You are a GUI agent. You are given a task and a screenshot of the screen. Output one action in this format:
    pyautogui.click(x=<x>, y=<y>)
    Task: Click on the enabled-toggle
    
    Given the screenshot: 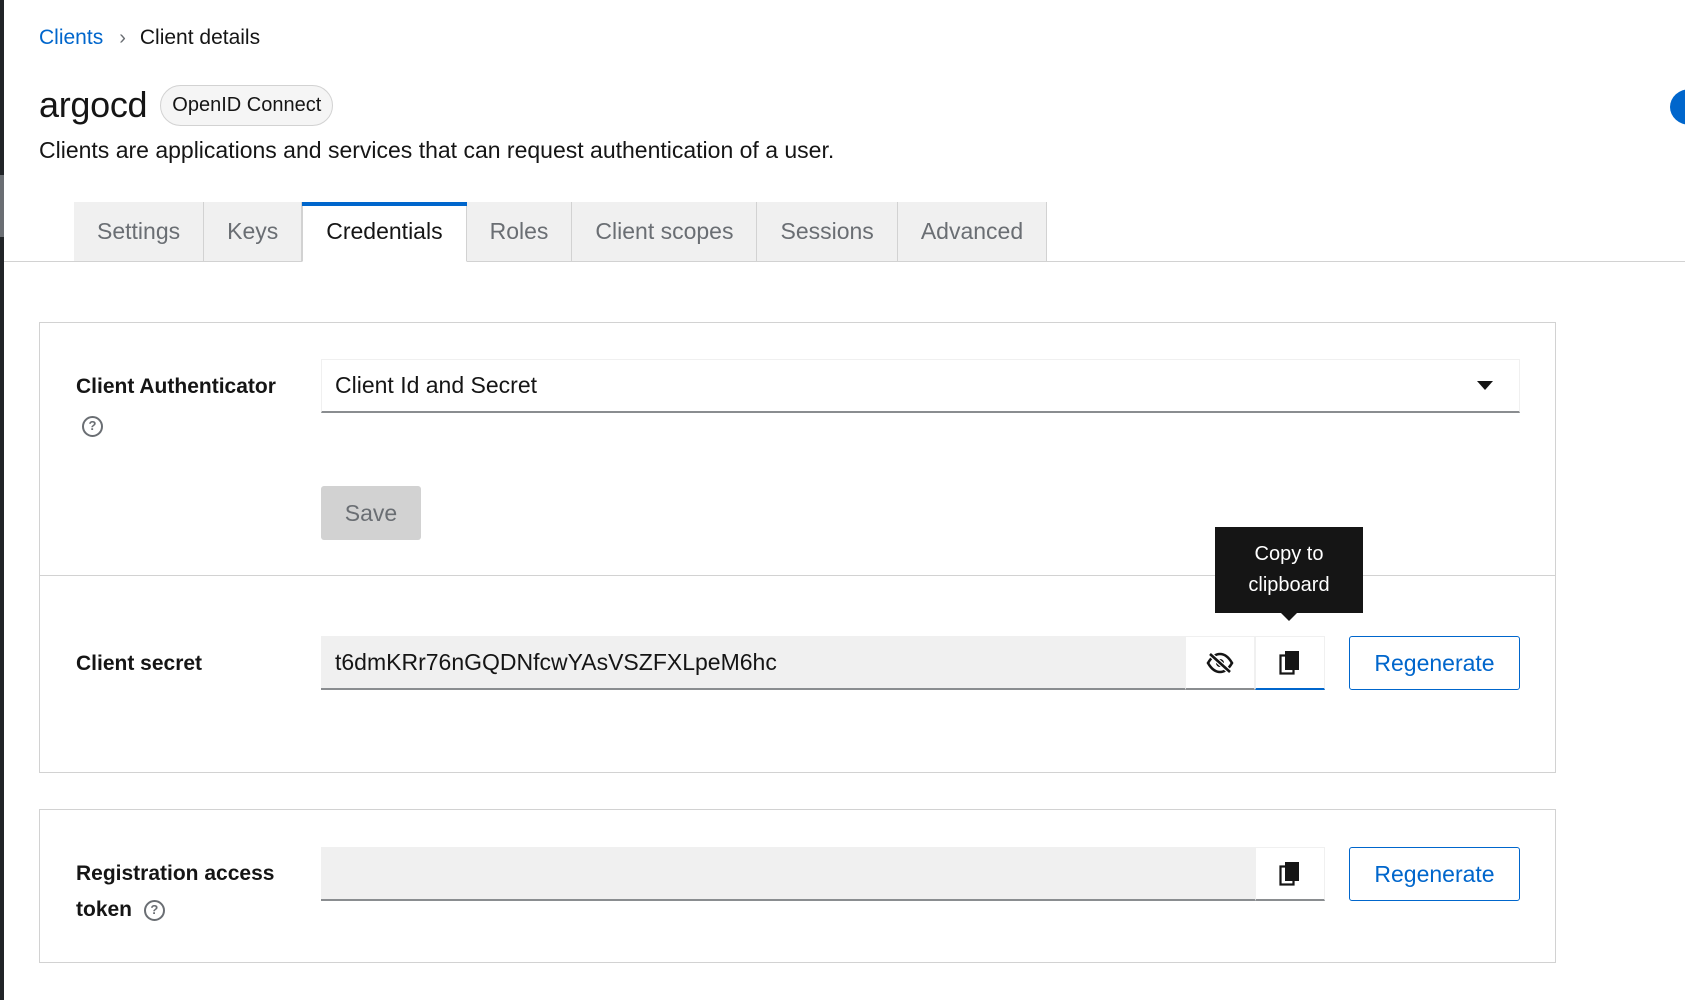 What is the action you would take?
    pyautogui.click(x=1677, y=107)
    